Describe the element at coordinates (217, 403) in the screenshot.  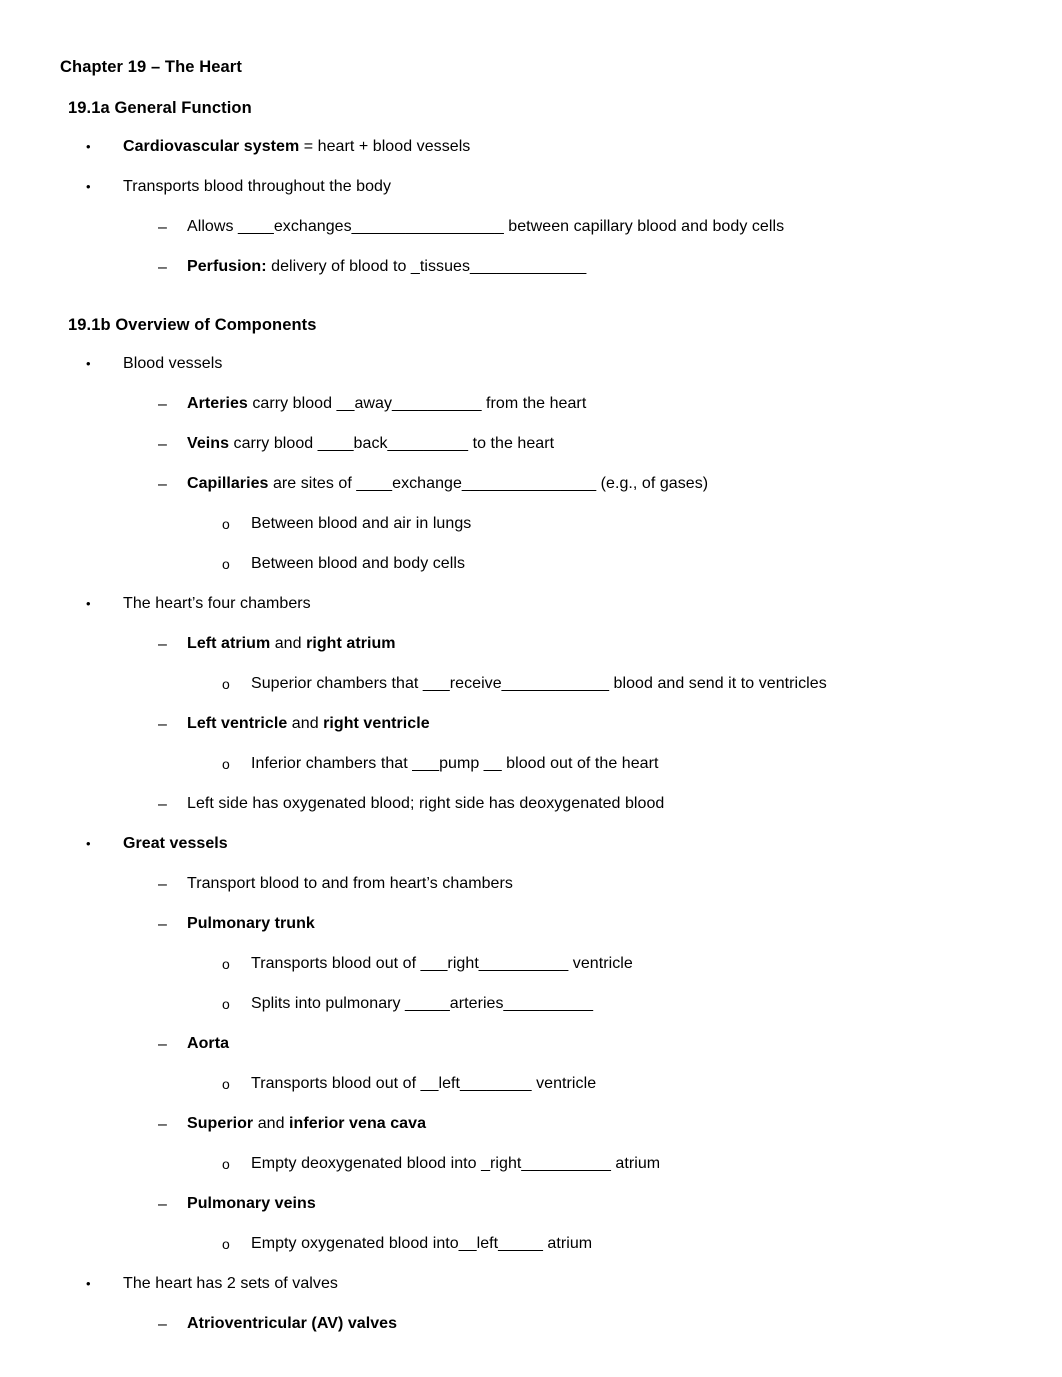
I see `term-bold: Arteries` at that location.